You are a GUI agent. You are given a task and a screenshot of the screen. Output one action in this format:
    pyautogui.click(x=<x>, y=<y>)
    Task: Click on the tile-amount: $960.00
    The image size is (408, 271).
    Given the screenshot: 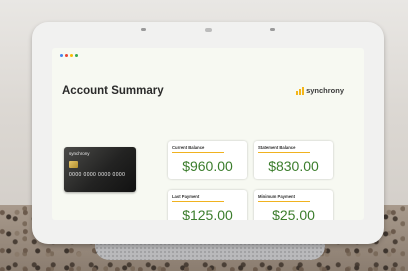 What is the action you would take?
    pyautogui.click(x=207, y=166)
    